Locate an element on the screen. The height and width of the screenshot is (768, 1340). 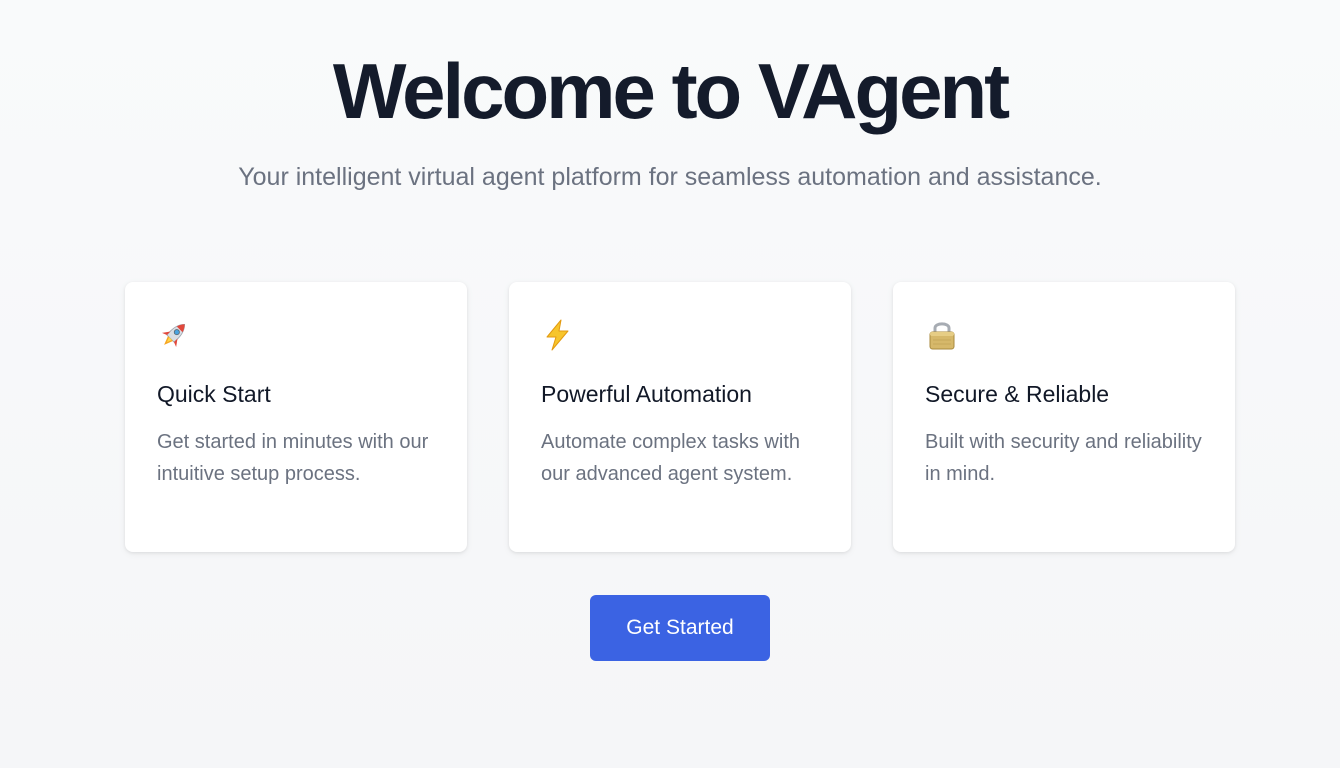
page-title: Welcome to VAgent is located at coordinates (671, 91).